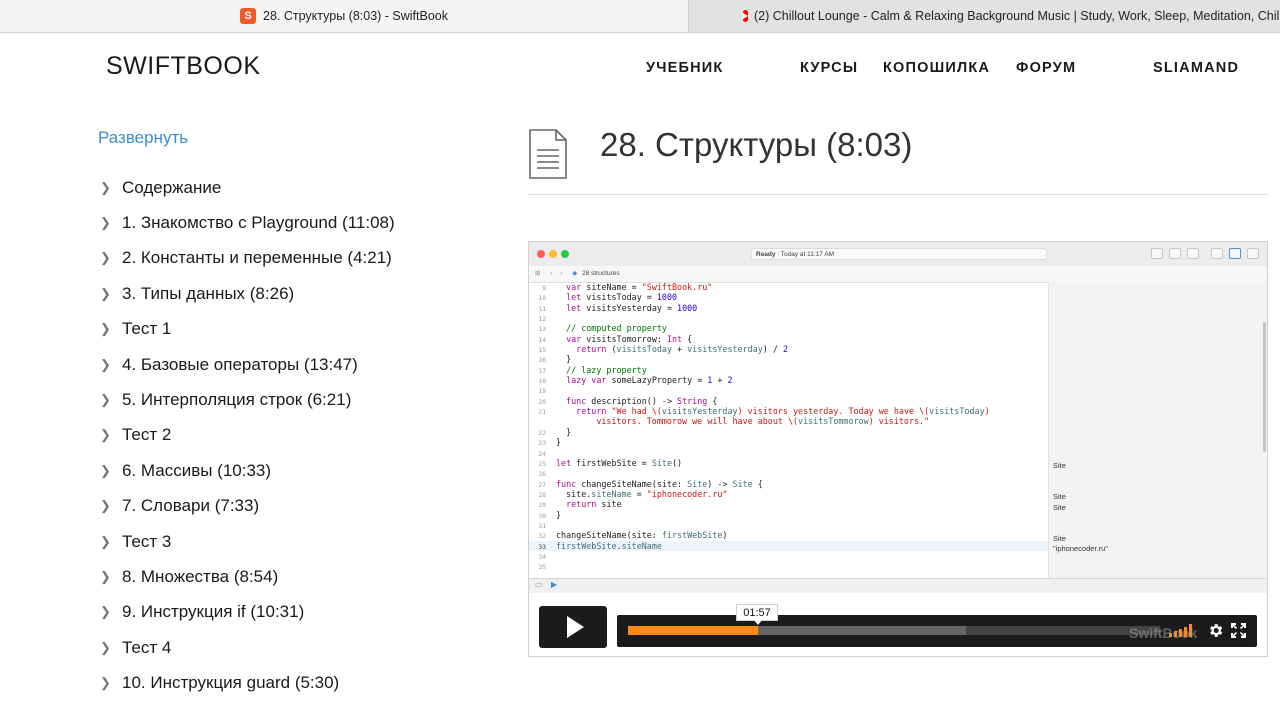 The width and height of the screenshot is (1280, 701). I want to click on toc-item: ❯ 3. Типы данных (8:26), so click(300, 293).